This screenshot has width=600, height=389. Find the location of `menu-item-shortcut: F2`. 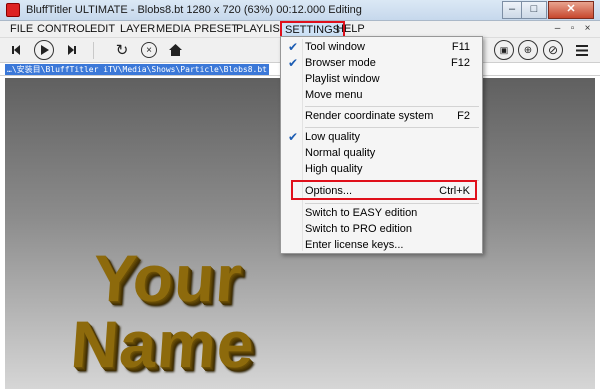

menu-item-shortcut: F2 is located at coordinates (463, 116).